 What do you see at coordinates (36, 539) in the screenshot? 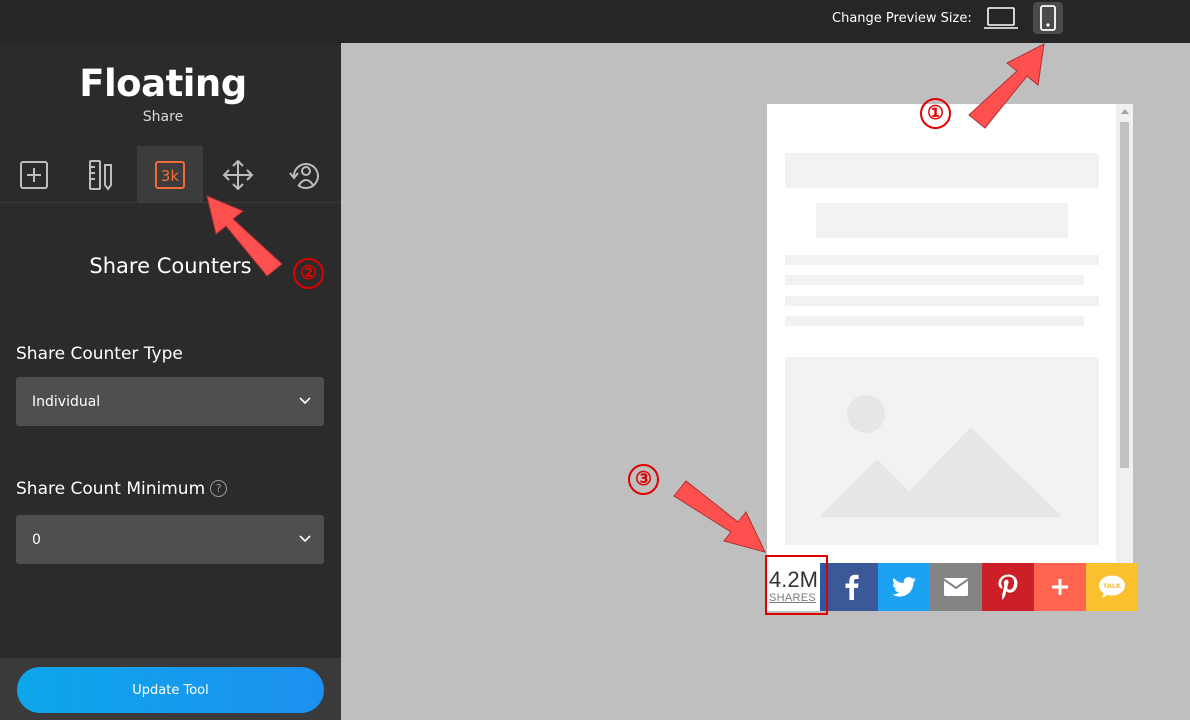
I see `share-count-minimum-value: 0` at bounding box center [36, 539].